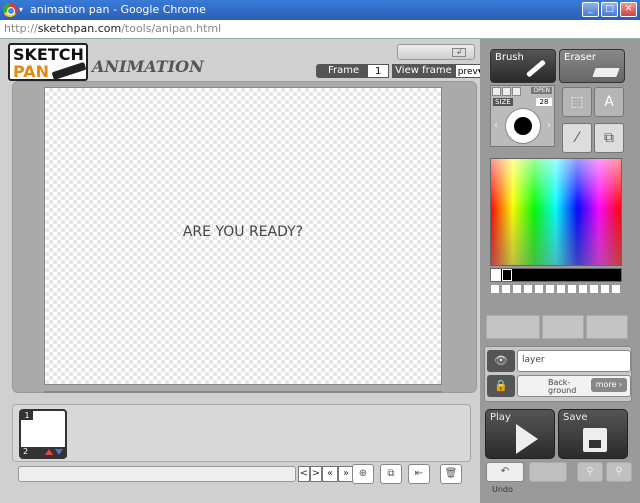 The height and width of the screenshot is (503, 640). I want to click on background-row: 🔒 Back- ground more ›, so click(559, 386).